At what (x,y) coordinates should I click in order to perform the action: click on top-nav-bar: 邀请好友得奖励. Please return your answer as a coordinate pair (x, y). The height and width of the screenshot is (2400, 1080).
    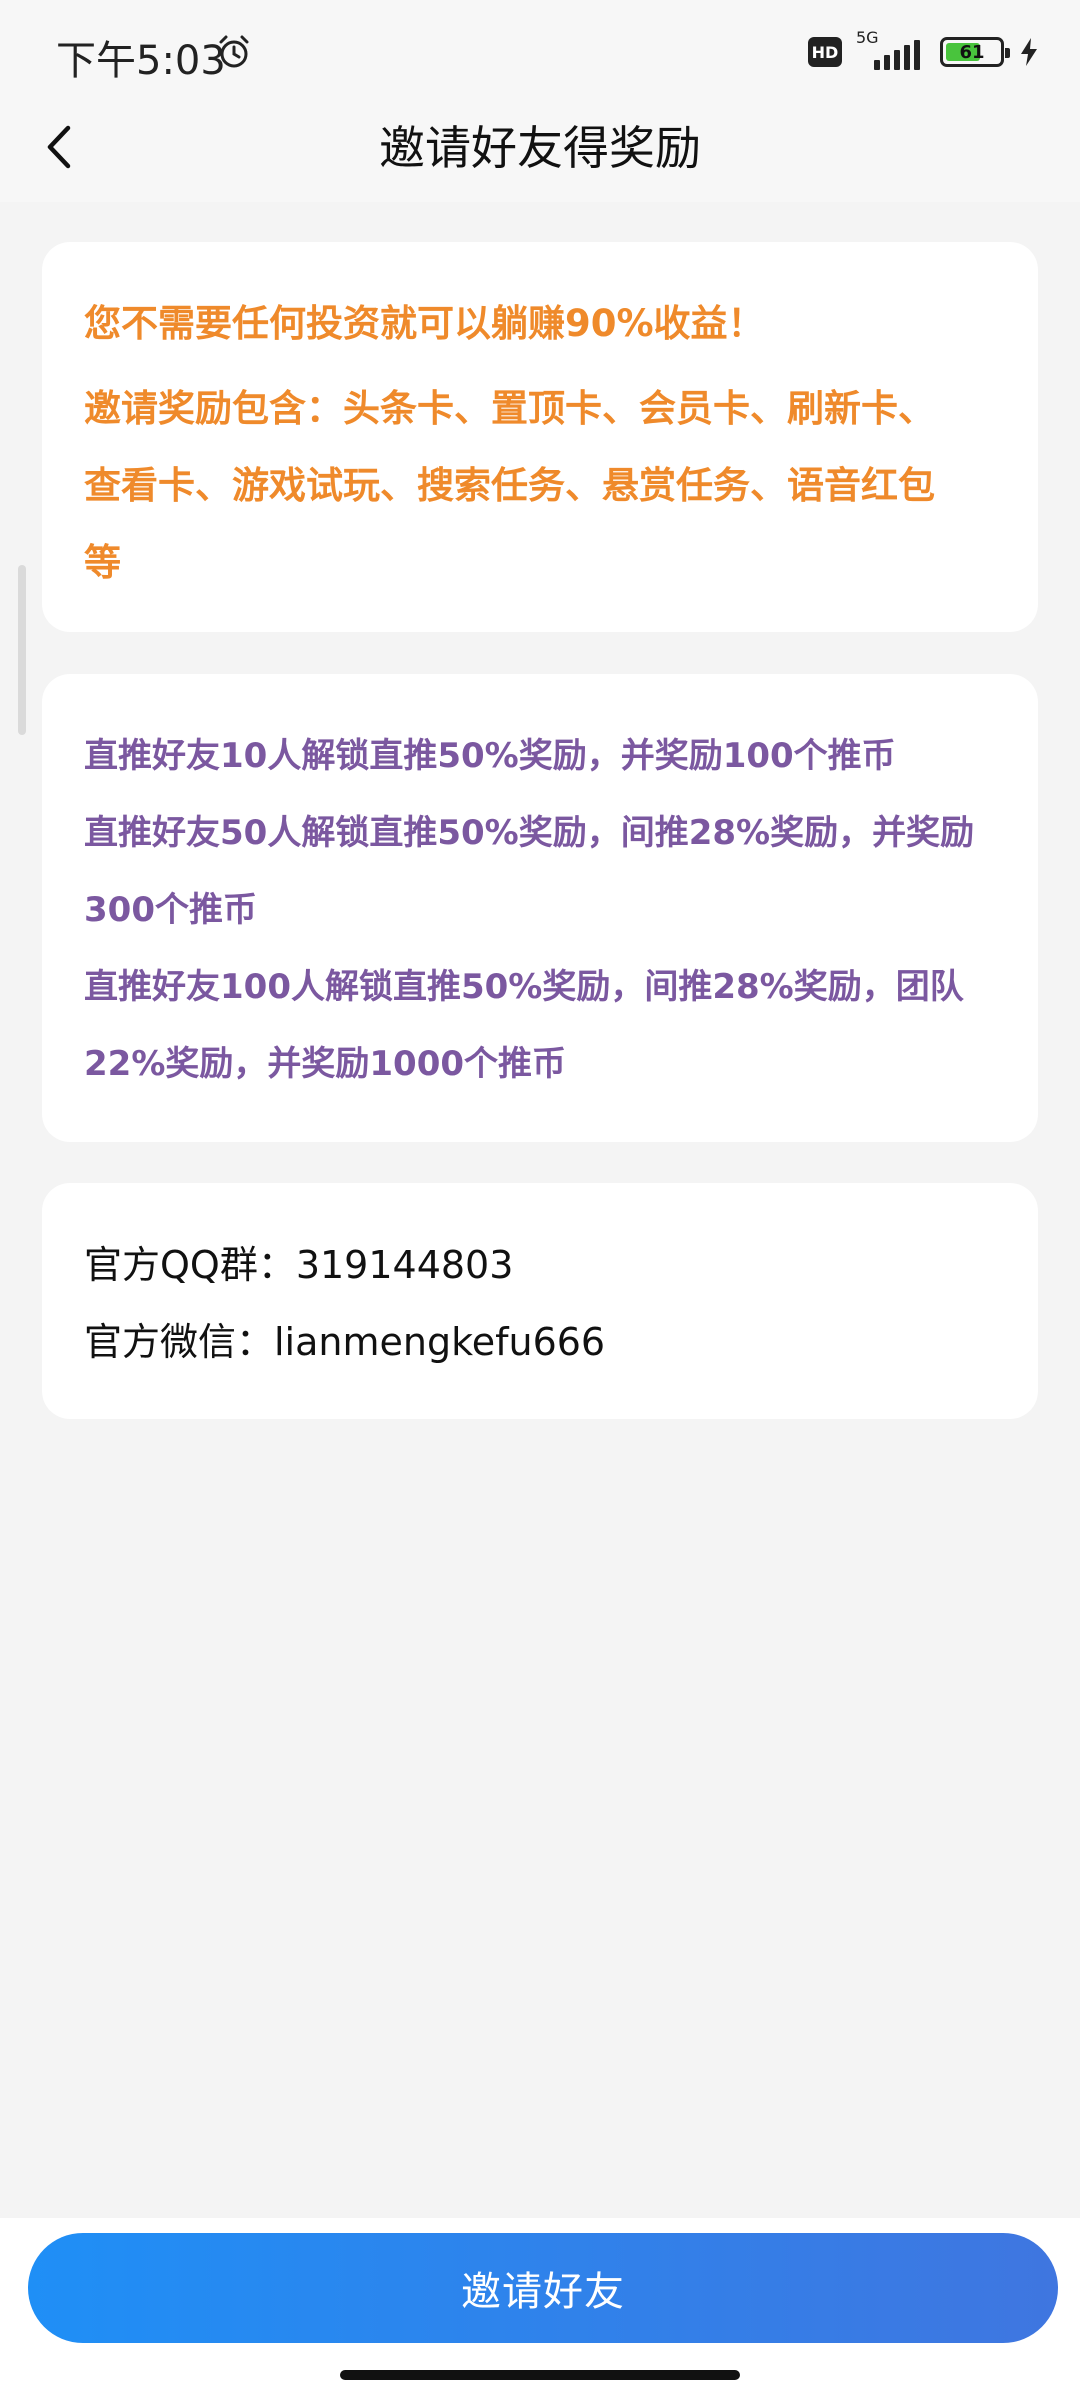
    Looking at the image, I should click on (540, 151).